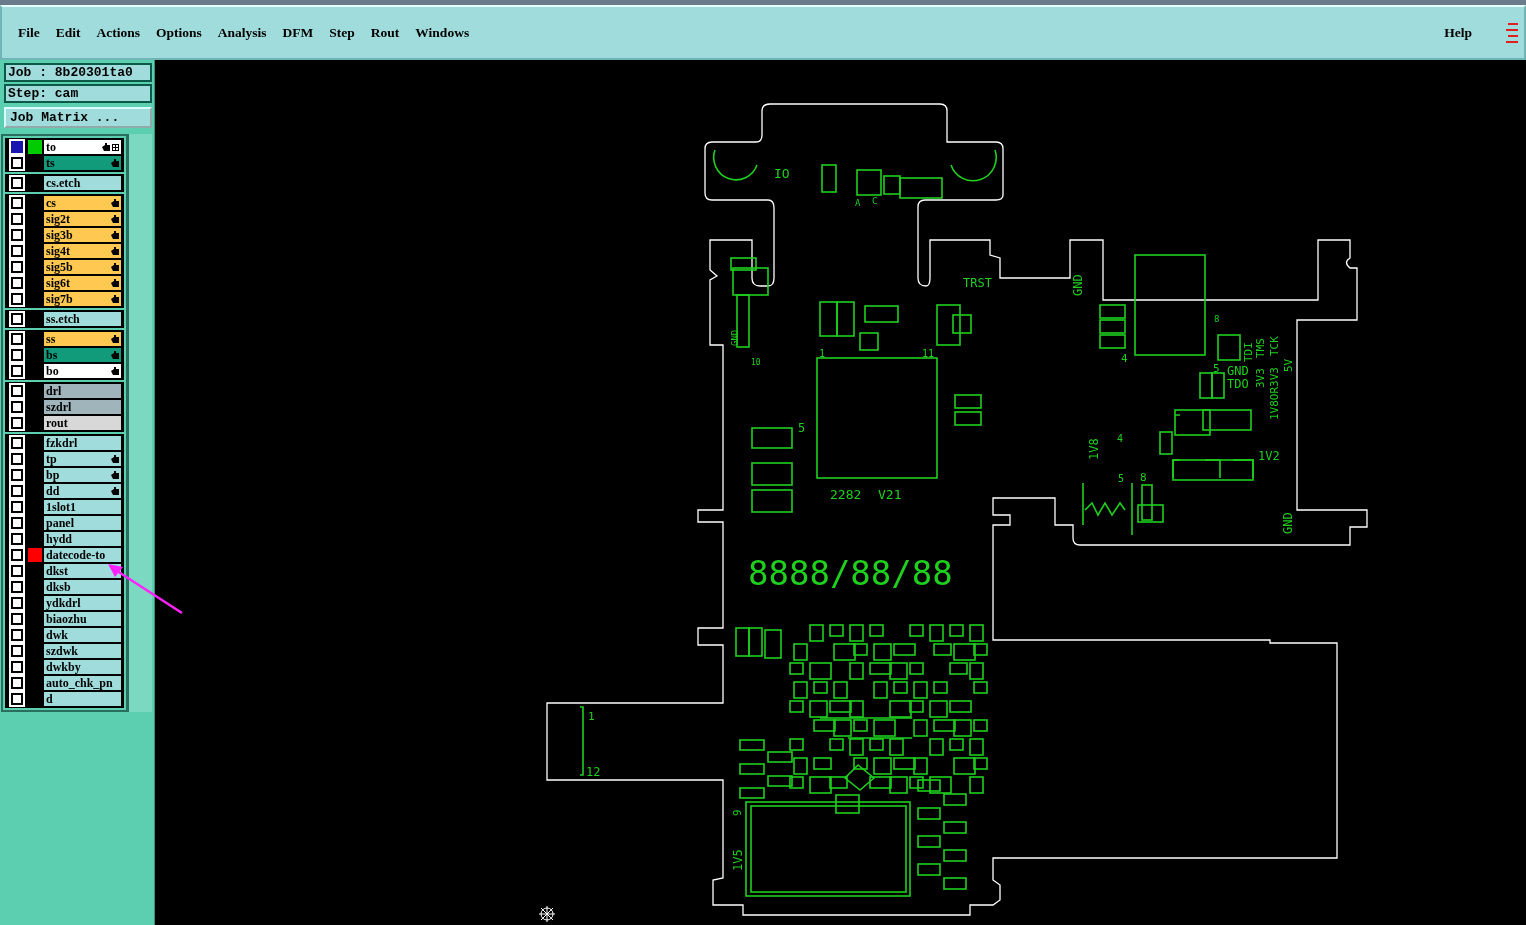  What do you see at coordinates (82, 147) in the screenshot?
I see `layer-item: to` at bounding box center [82, 147].